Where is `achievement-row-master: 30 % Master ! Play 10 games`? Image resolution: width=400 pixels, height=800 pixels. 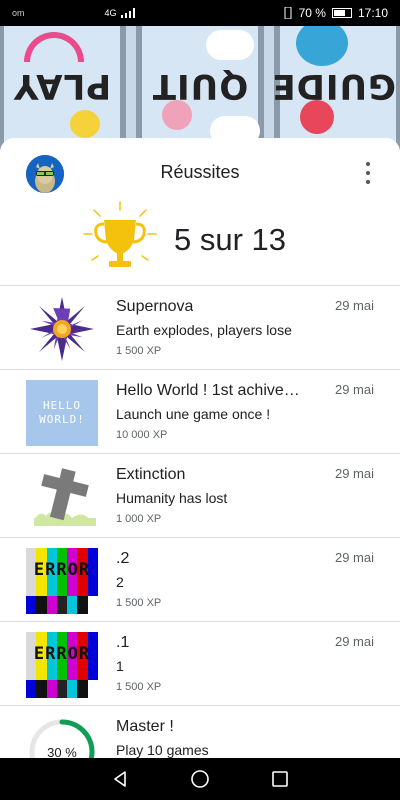 achievement-row-master: 30 % Master ! Play 10 games is located at coordinates (200, 732).